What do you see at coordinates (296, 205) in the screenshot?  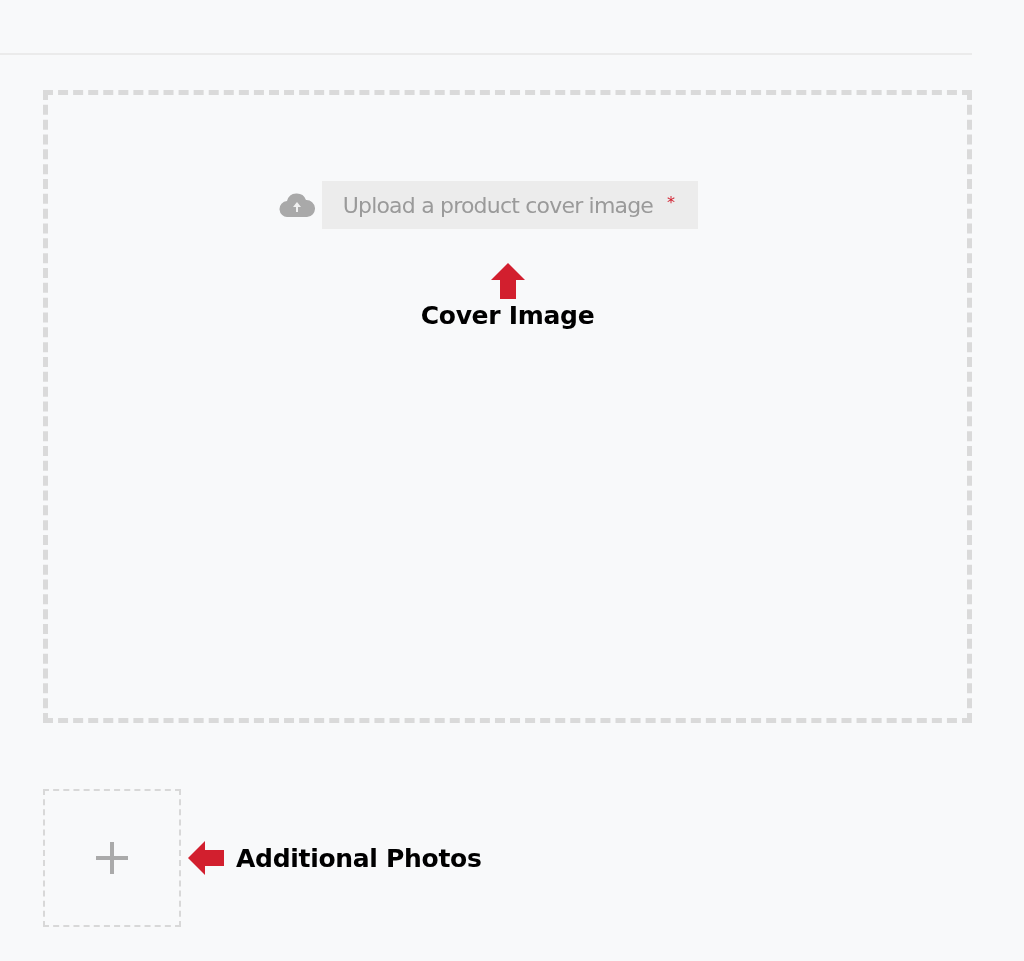 I see `cloud-upload-icon` at bounding box center [296, 205].